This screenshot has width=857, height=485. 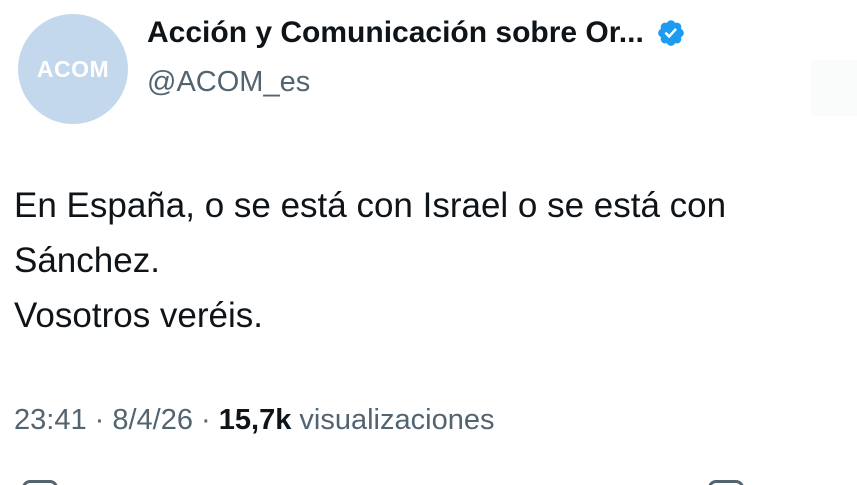 I want to click on bookmark-icon, so click(x=726, y=482).